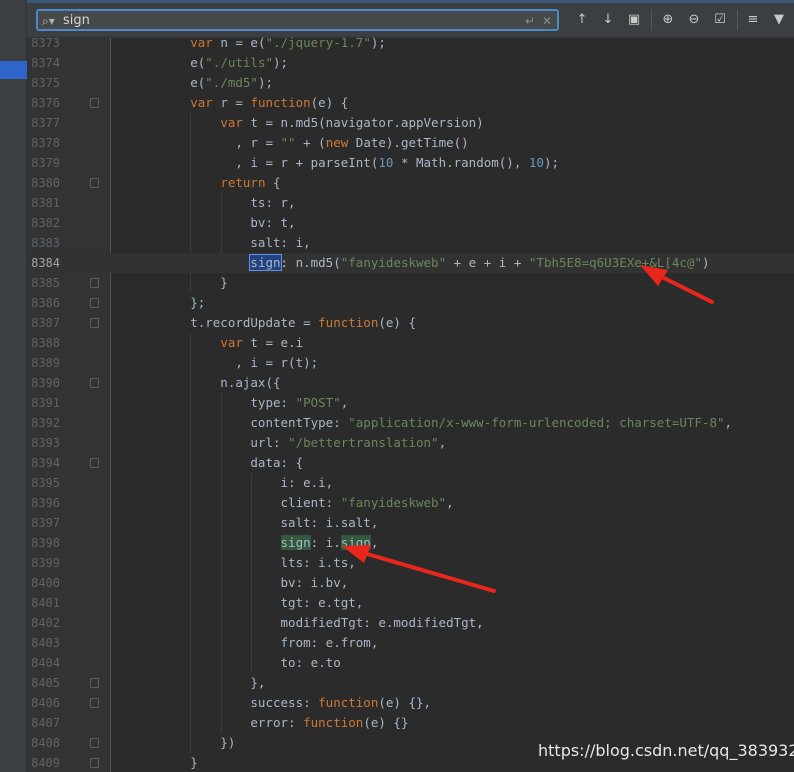 This screenshot has height=772, width=794. What do you see at coordinates (666, 750) in the screenshot?
I see `watermark-url: https://blog.csdn.net/qq_38393270` at bounding box center [666, 750].